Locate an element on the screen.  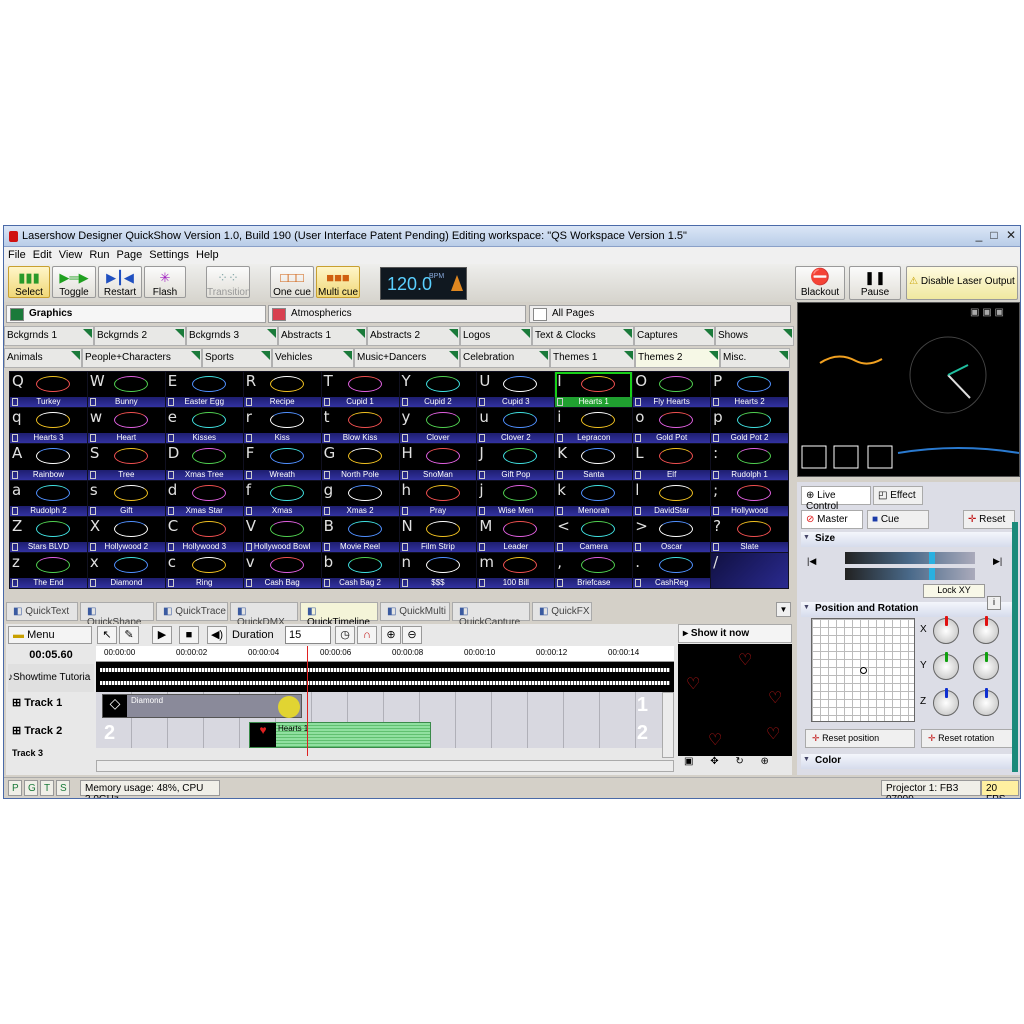
select-button: ▮▮▮ Select is located at coordinates (29, 282).